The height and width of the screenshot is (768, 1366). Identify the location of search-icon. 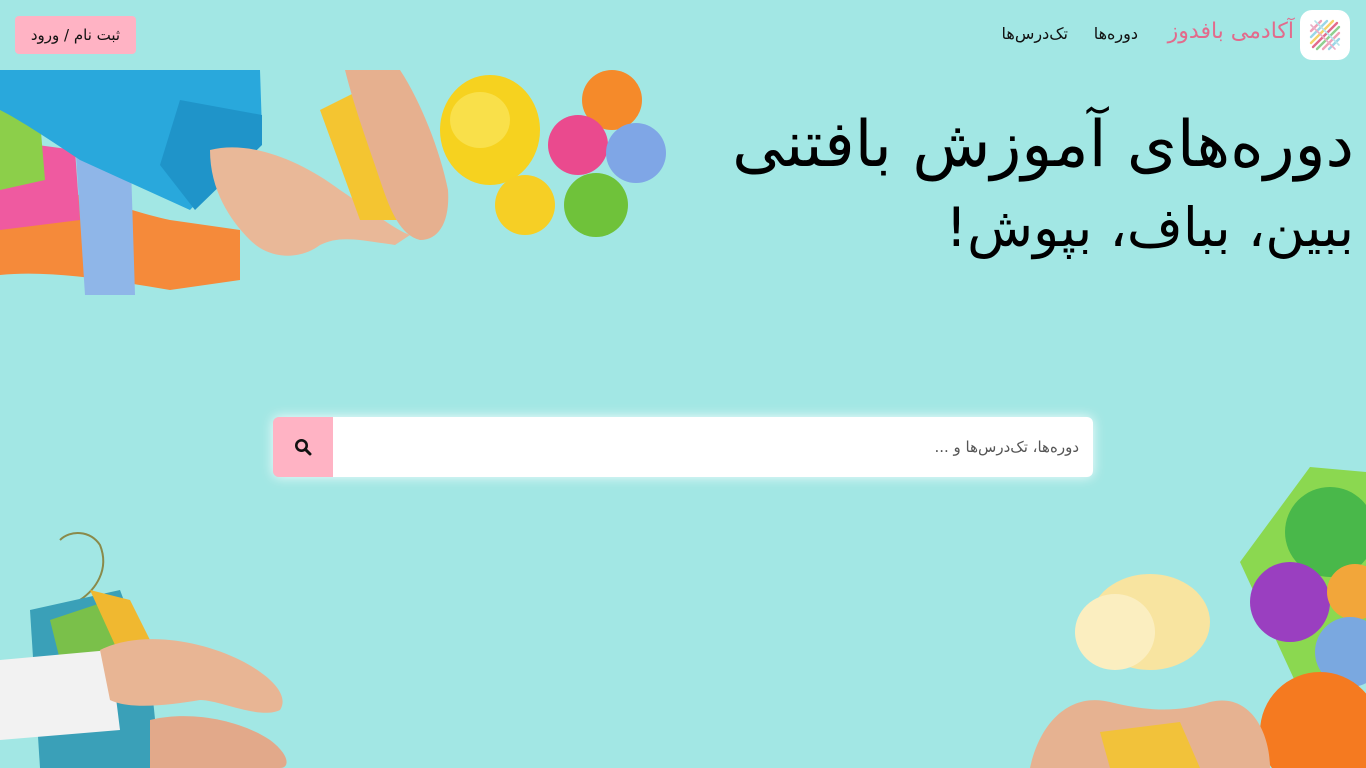
(303, 447).